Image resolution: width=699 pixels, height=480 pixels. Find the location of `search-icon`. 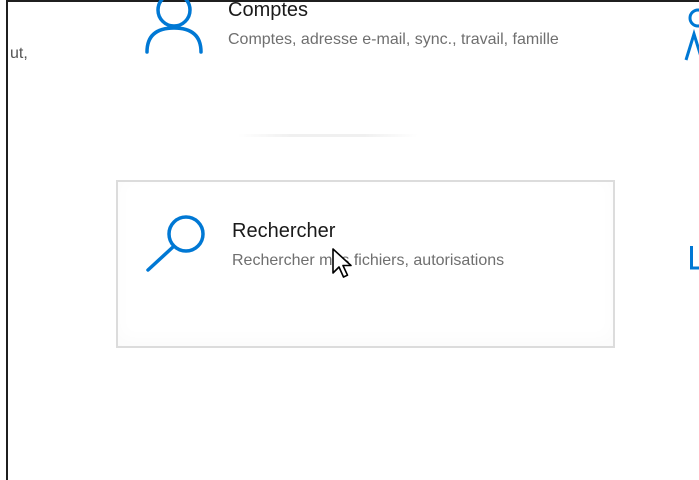

search-icon is located at coordinates (177, 245).